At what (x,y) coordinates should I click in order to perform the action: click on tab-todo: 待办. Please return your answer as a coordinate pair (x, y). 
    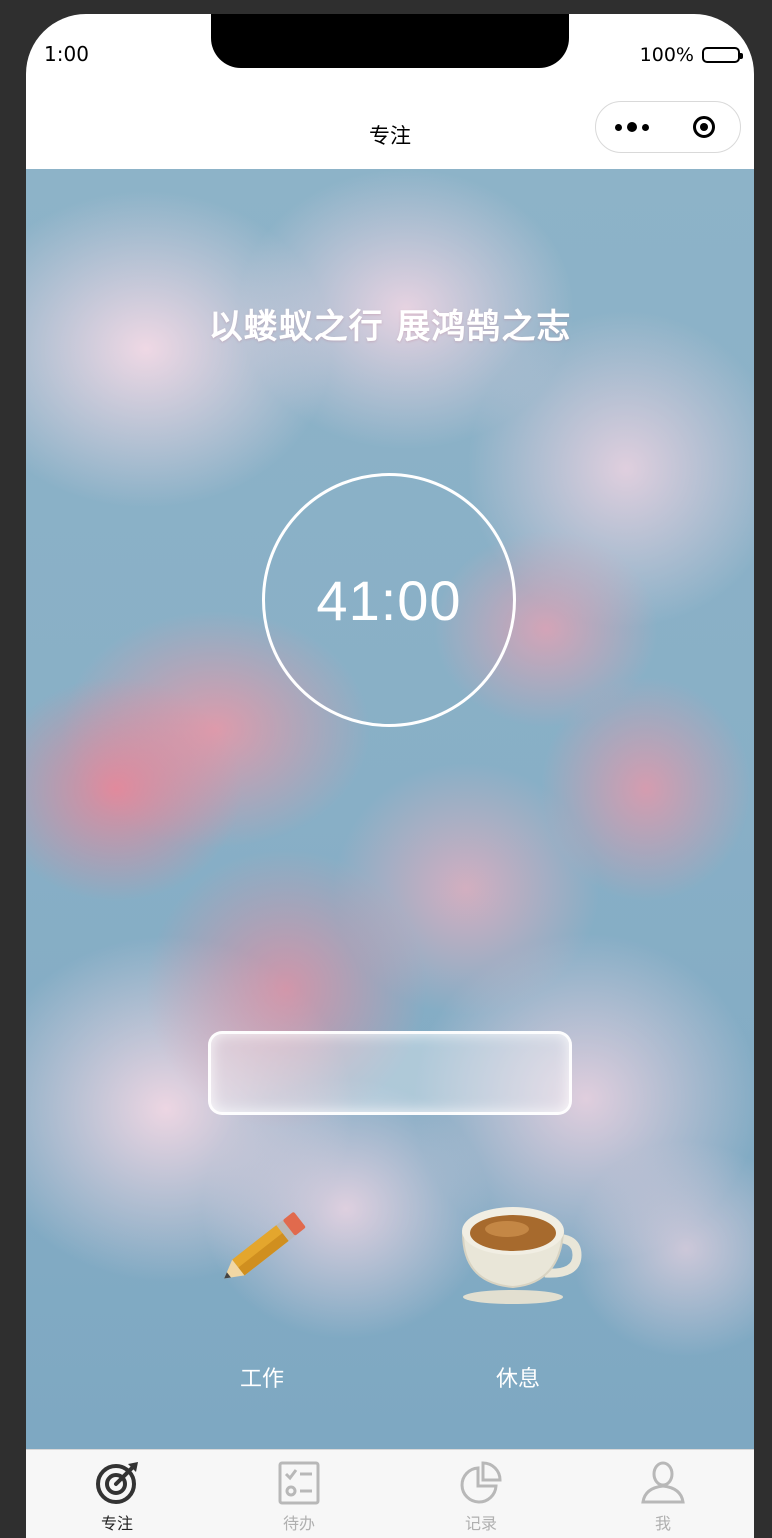
    Looking at the image, I should click on (299, 1494).